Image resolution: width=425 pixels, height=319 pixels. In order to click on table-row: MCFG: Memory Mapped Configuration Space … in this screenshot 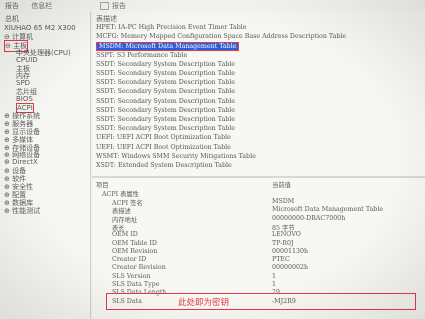, I will do `click(221, 36)`.